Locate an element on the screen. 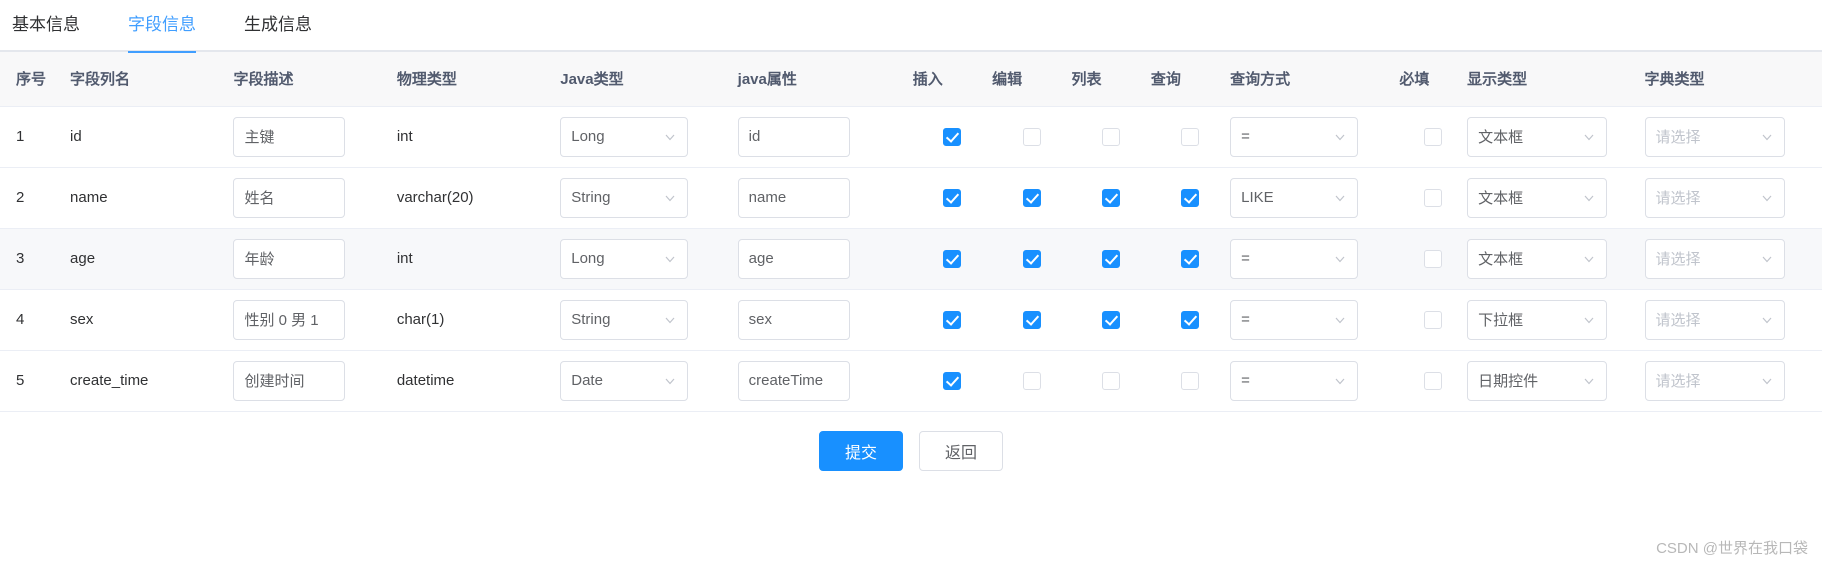  display-type-select: 日期控件 is located at coordinates (1537, 380).